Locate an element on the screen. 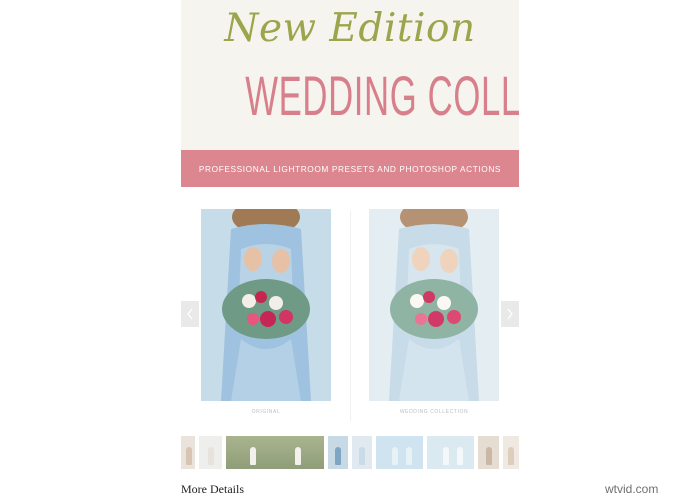 This screenshot has width=700, height=499. bride-bouquet-edited-illustration is located at coordinates (434, 305).